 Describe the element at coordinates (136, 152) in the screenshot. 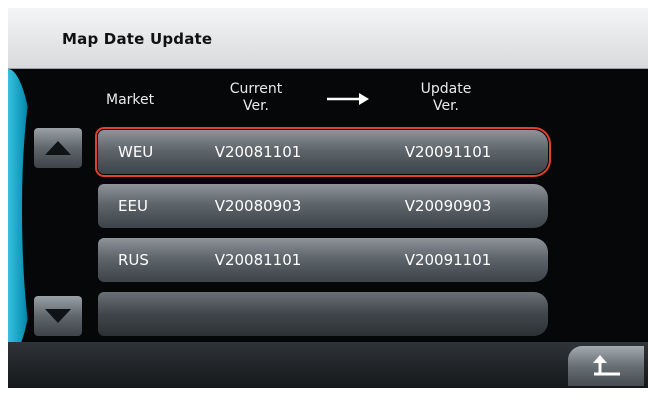

I see `row-market: WEU` at that location.